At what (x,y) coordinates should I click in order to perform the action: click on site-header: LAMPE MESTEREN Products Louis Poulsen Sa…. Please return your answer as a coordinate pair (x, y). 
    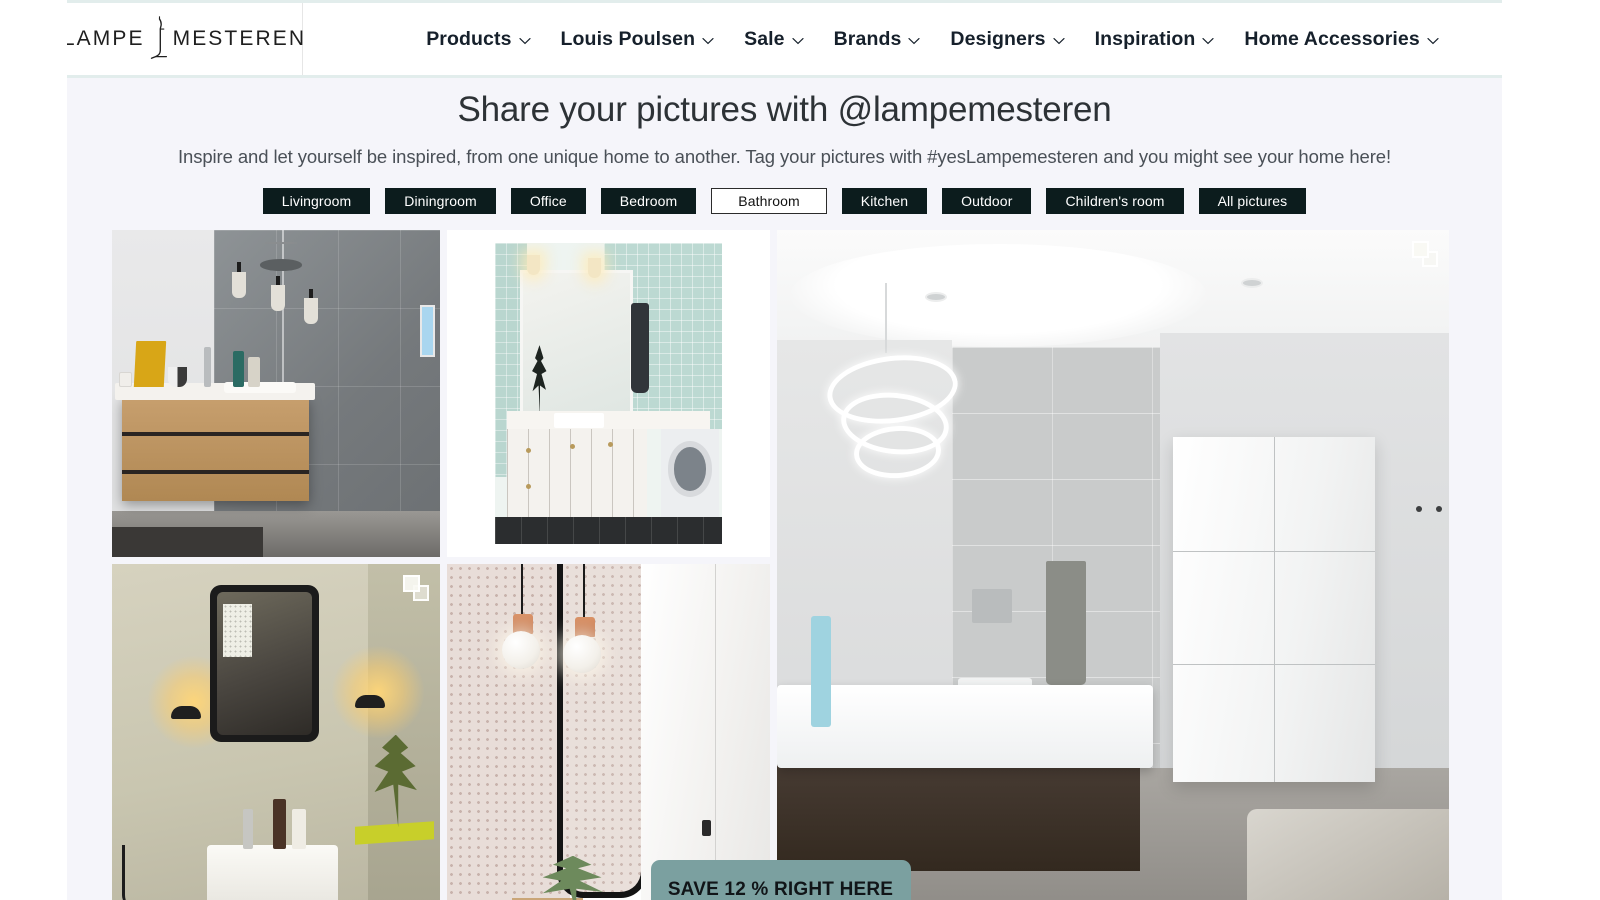
    Looking at the image, I should click on (784, 39).